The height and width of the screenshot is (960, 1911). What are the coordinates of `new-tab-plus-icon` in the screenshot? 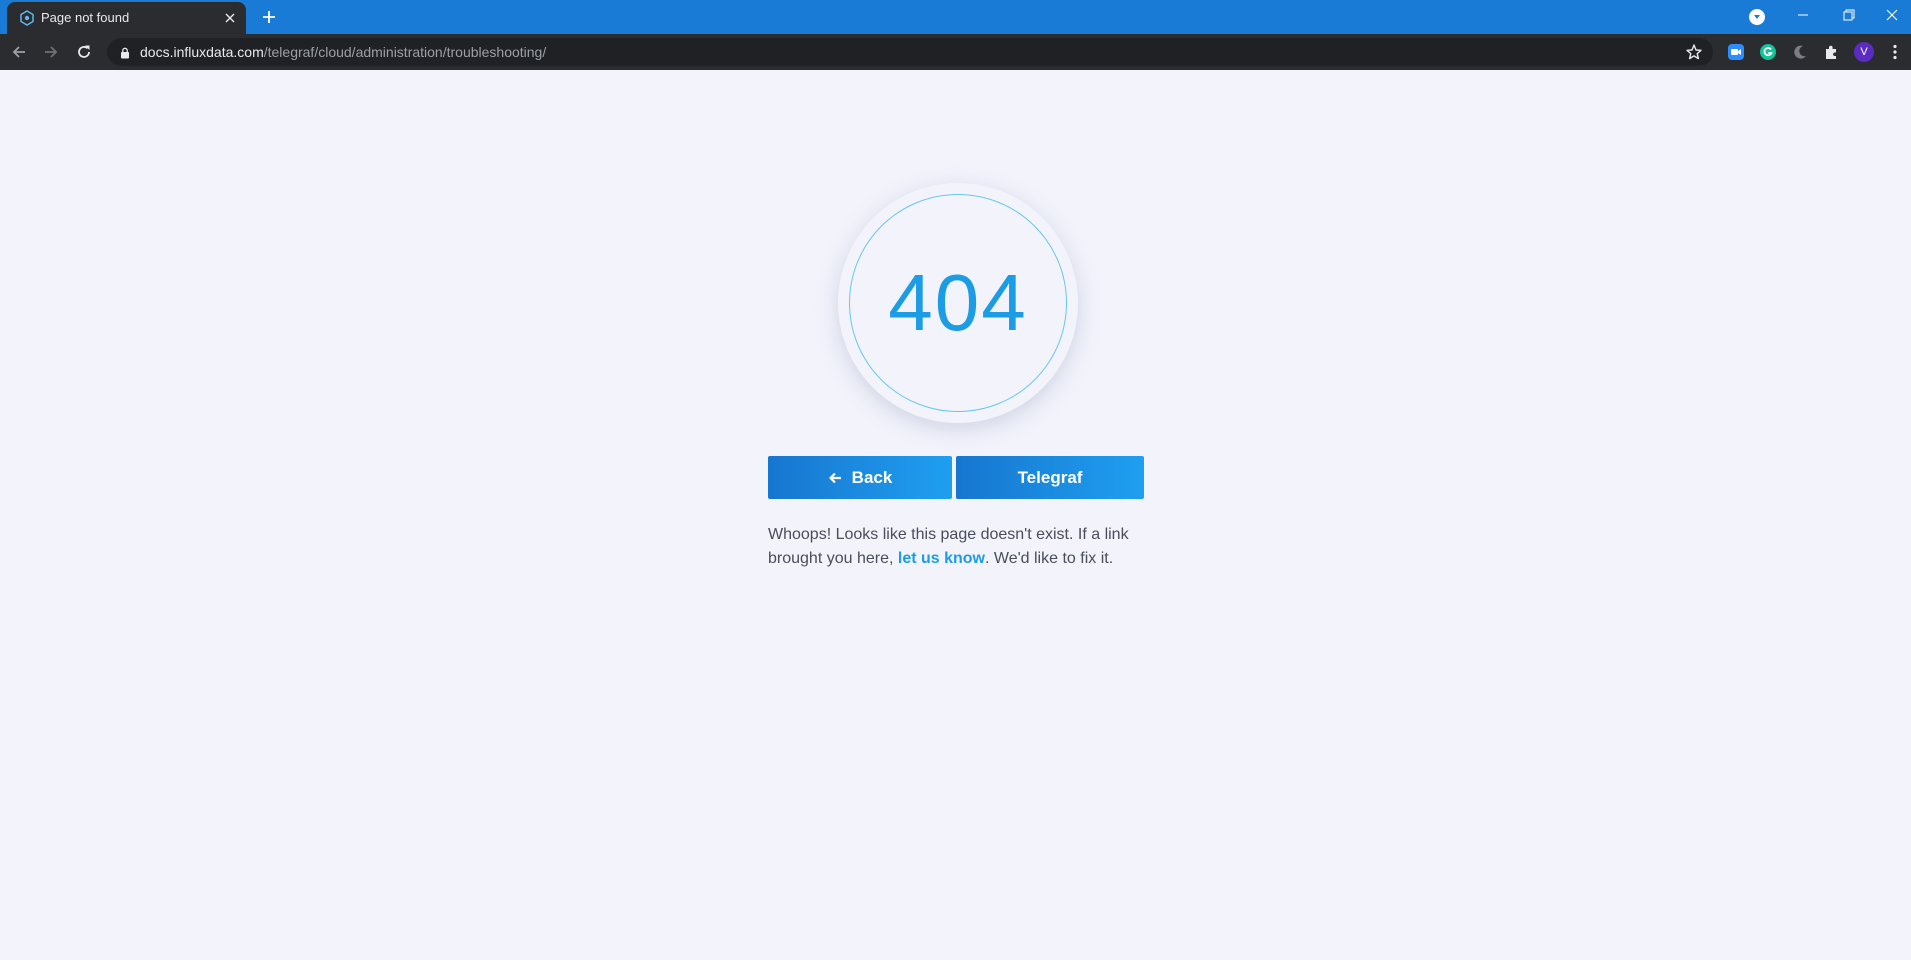 It's located at (269, 17).